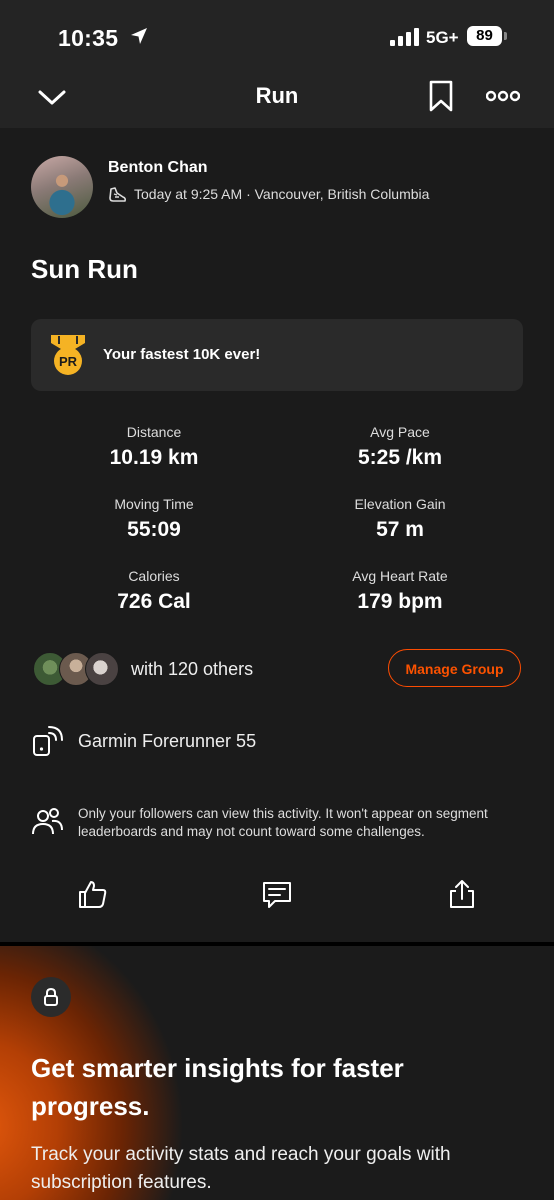 The height and width of the screenshot is (1200, 554). Describe the element at coordinates (88, 38) in the screenshot. I see `status-time: 10:35` at that location.